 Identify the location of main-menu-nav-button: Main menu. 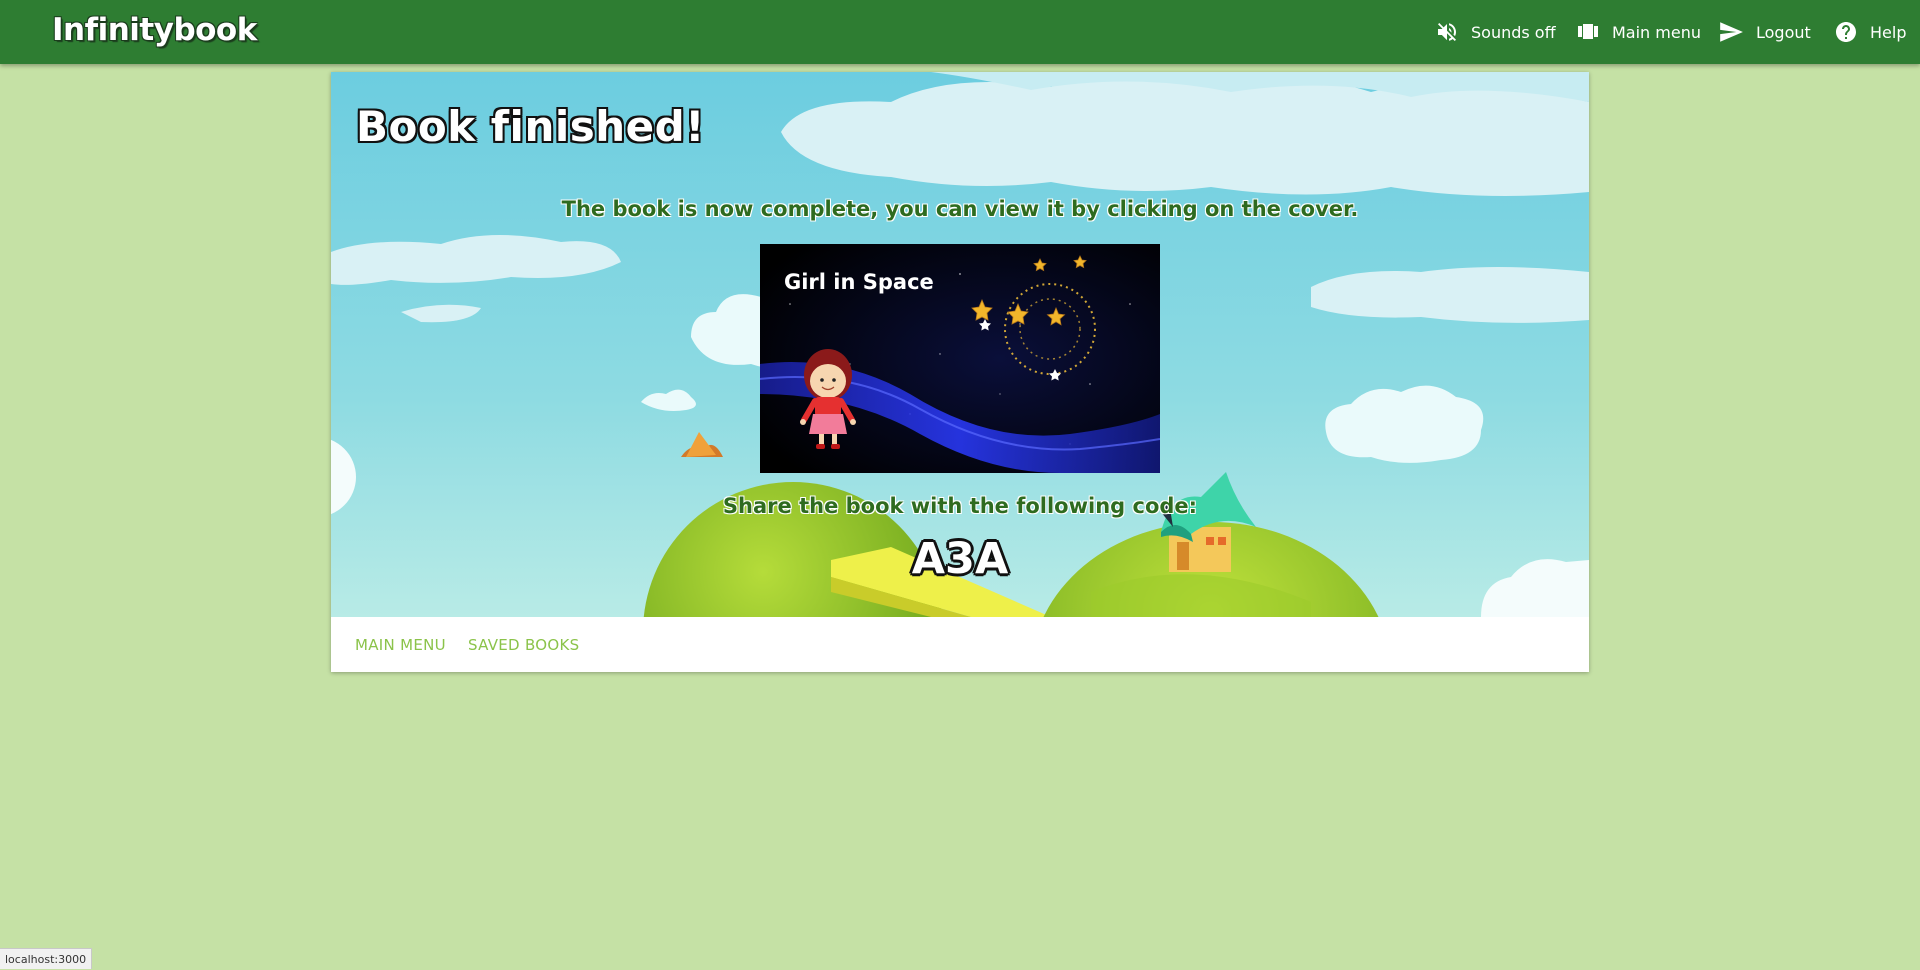
(1638, 32).